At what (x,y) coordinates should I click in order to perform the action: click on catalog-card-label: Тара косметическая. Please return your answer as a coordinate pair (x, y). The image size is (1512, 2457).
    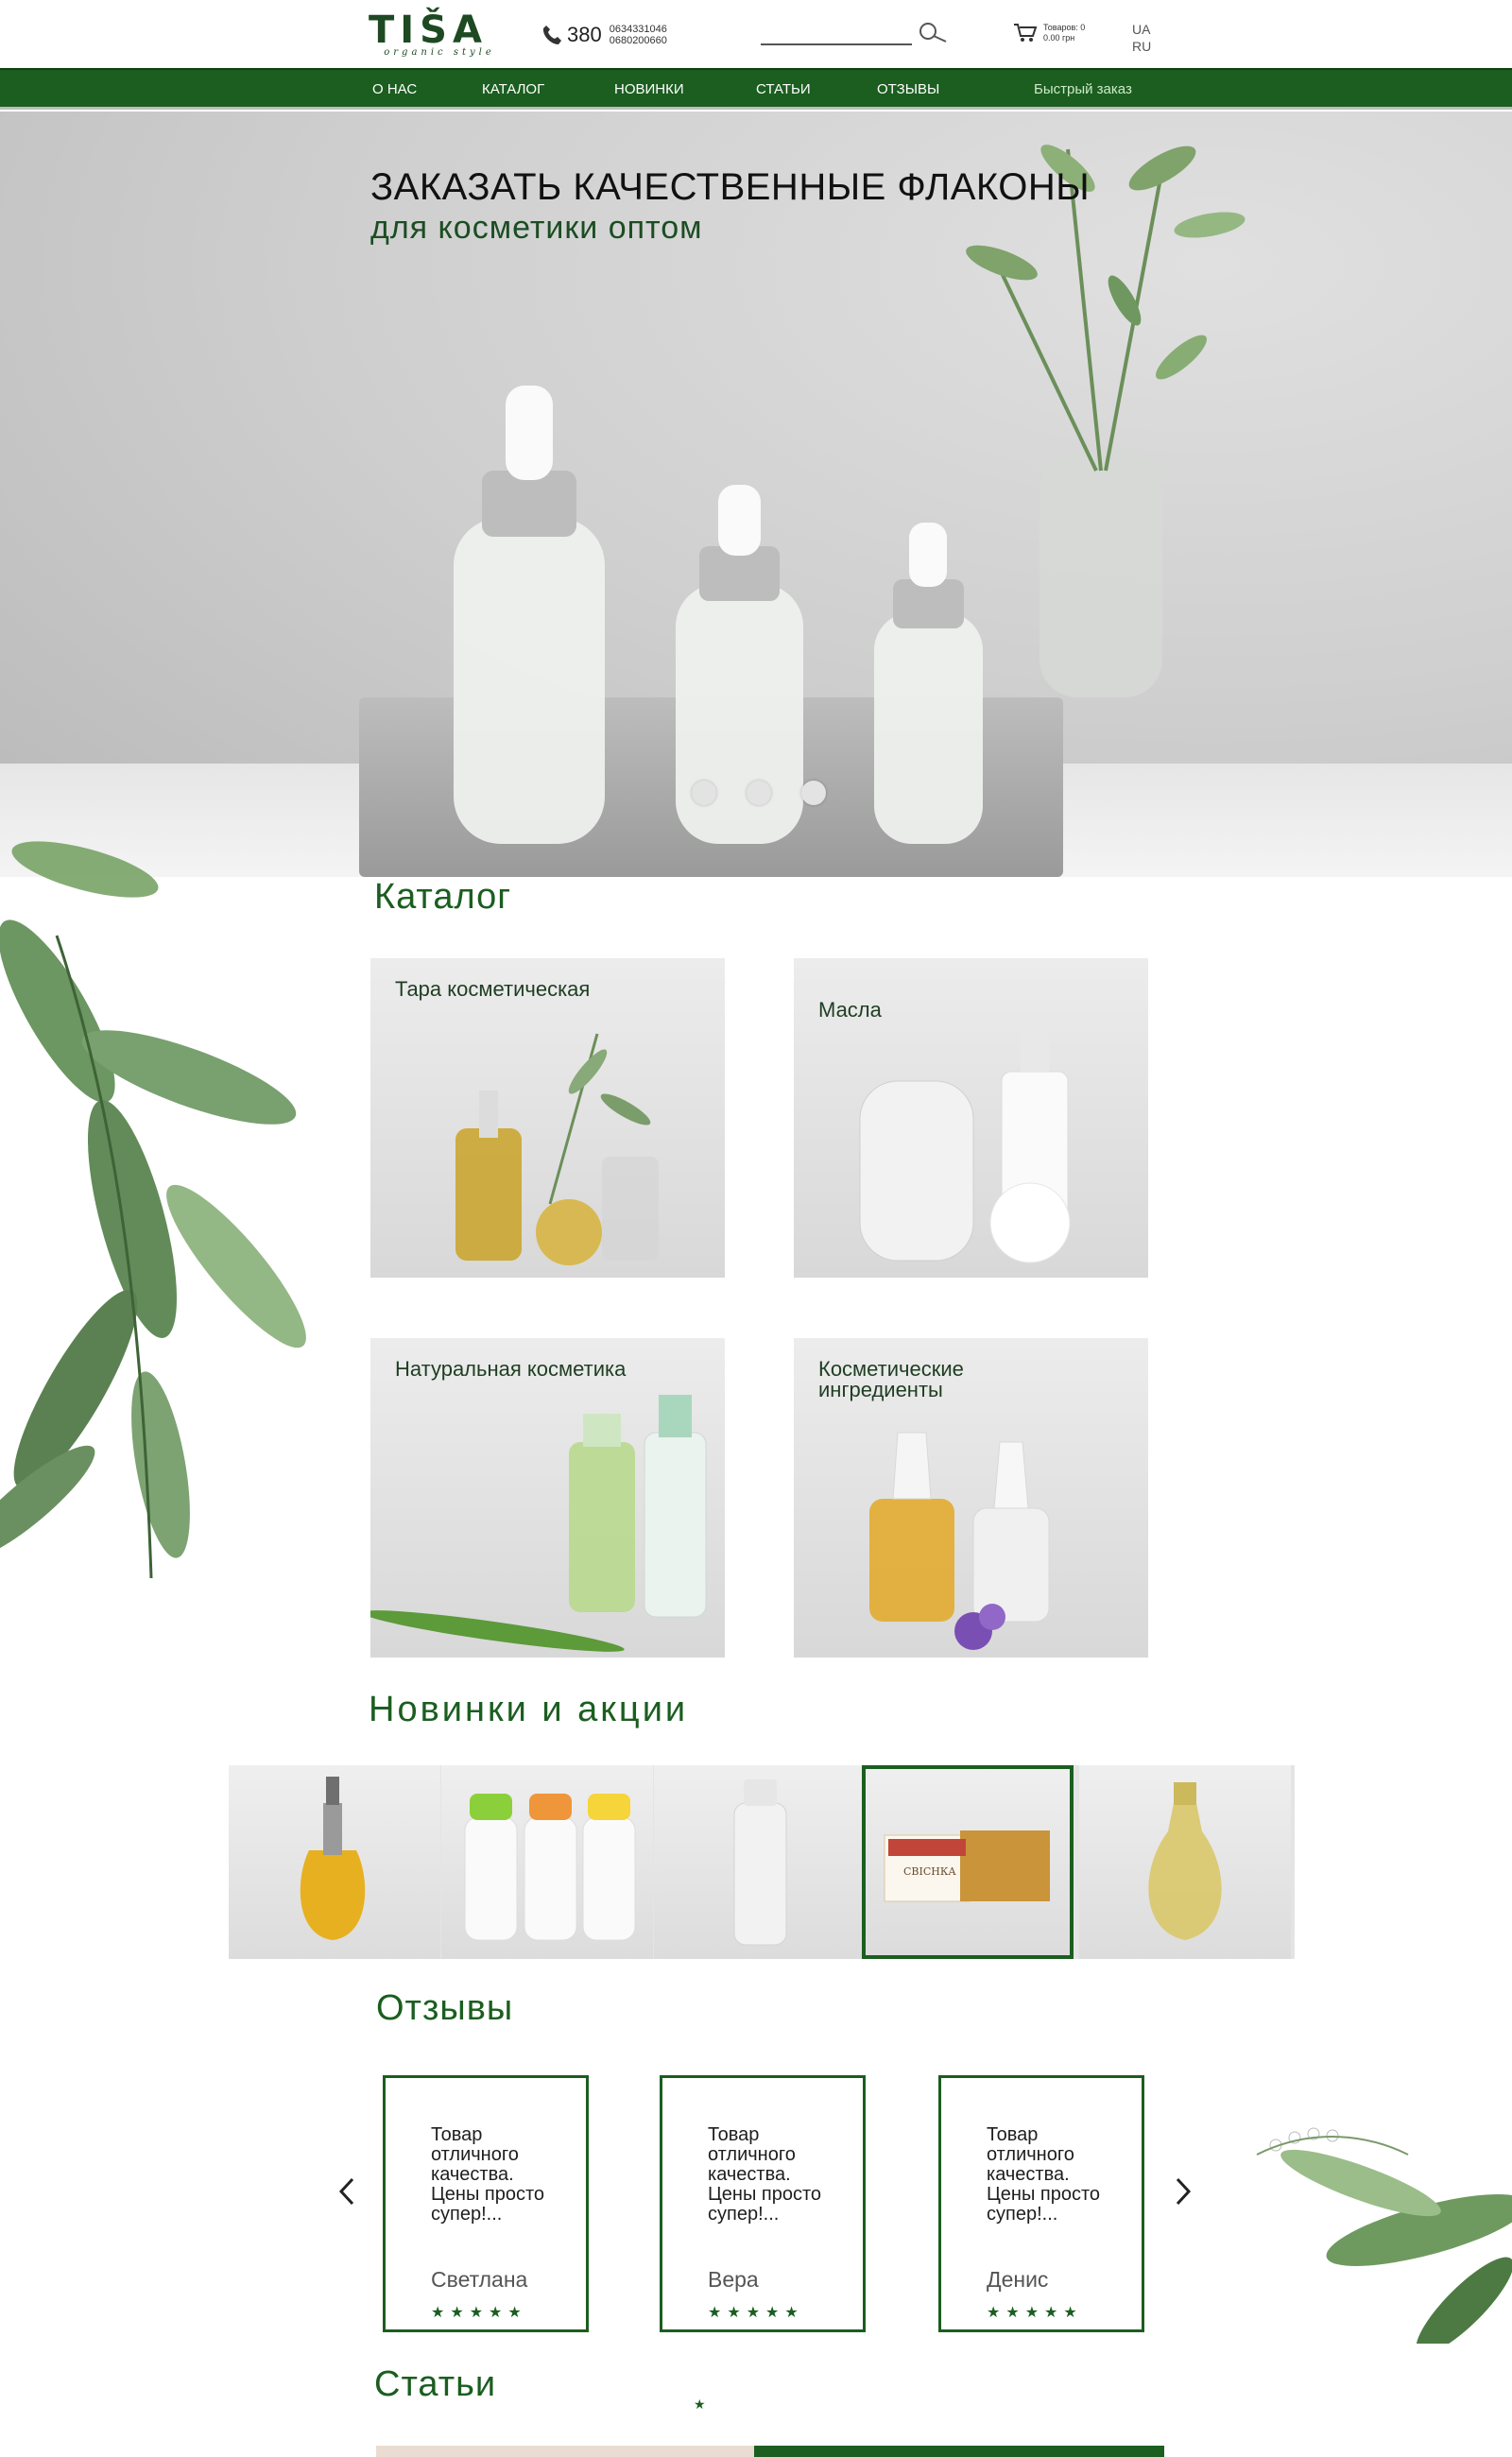
    Looking at the image, I should click on (493, 989).